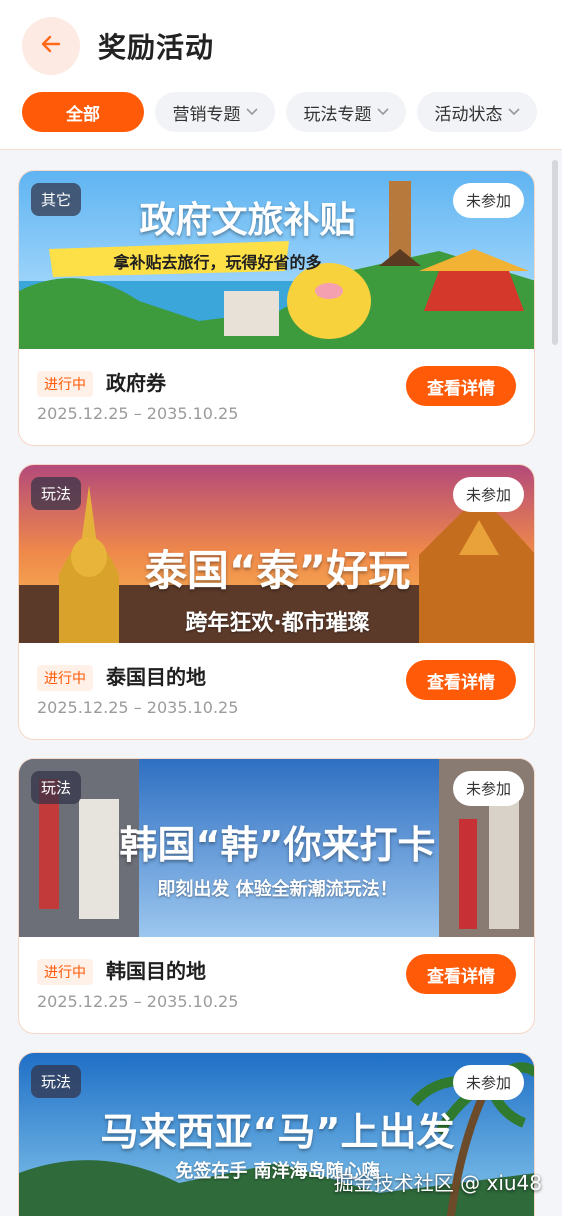 The image size is (562, 1216). I want to click on card-info: 进行中 政府券 2025.12.25 – 2035.10.25 查看详情, so click(276, 397).